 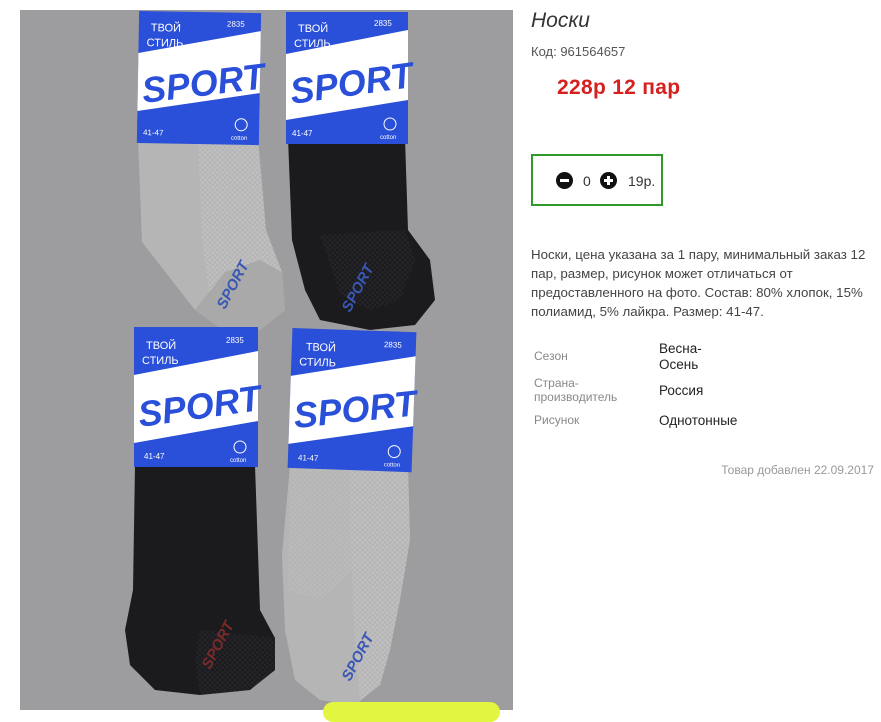 I want to click on attribute-label: Сезон, so click(x=551, y=356).